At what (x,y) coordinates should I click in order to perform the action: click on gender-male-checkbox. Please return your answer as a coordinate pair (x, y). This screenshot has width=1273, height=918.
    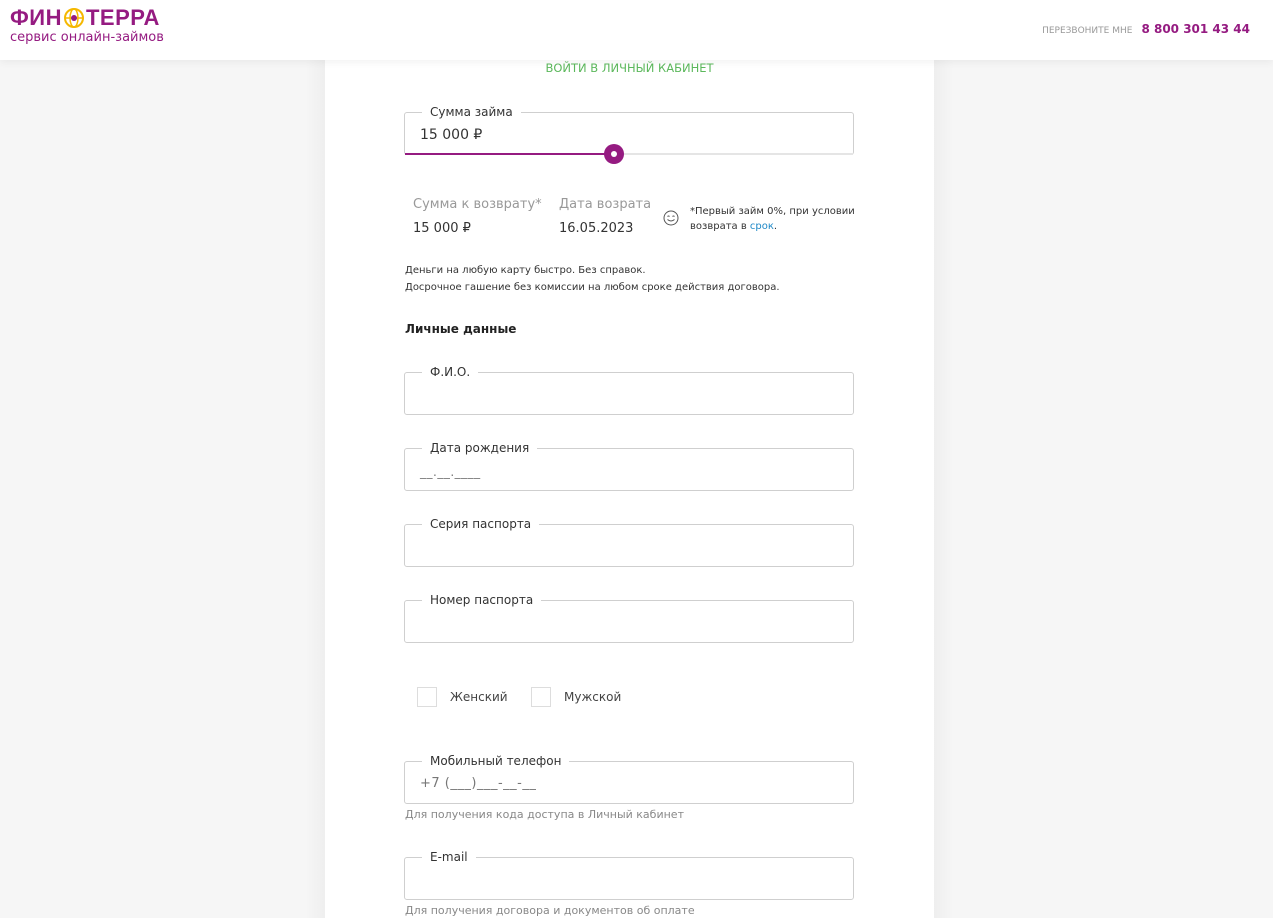
    Looking at the image, I should click on (541, 697).